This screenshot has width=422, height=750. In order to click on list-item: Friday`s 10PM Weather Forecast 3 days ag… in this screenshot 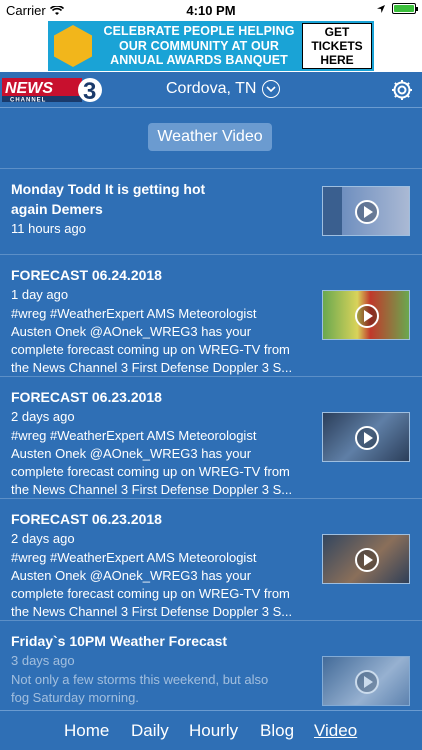, I will do `click(211, 665)`.